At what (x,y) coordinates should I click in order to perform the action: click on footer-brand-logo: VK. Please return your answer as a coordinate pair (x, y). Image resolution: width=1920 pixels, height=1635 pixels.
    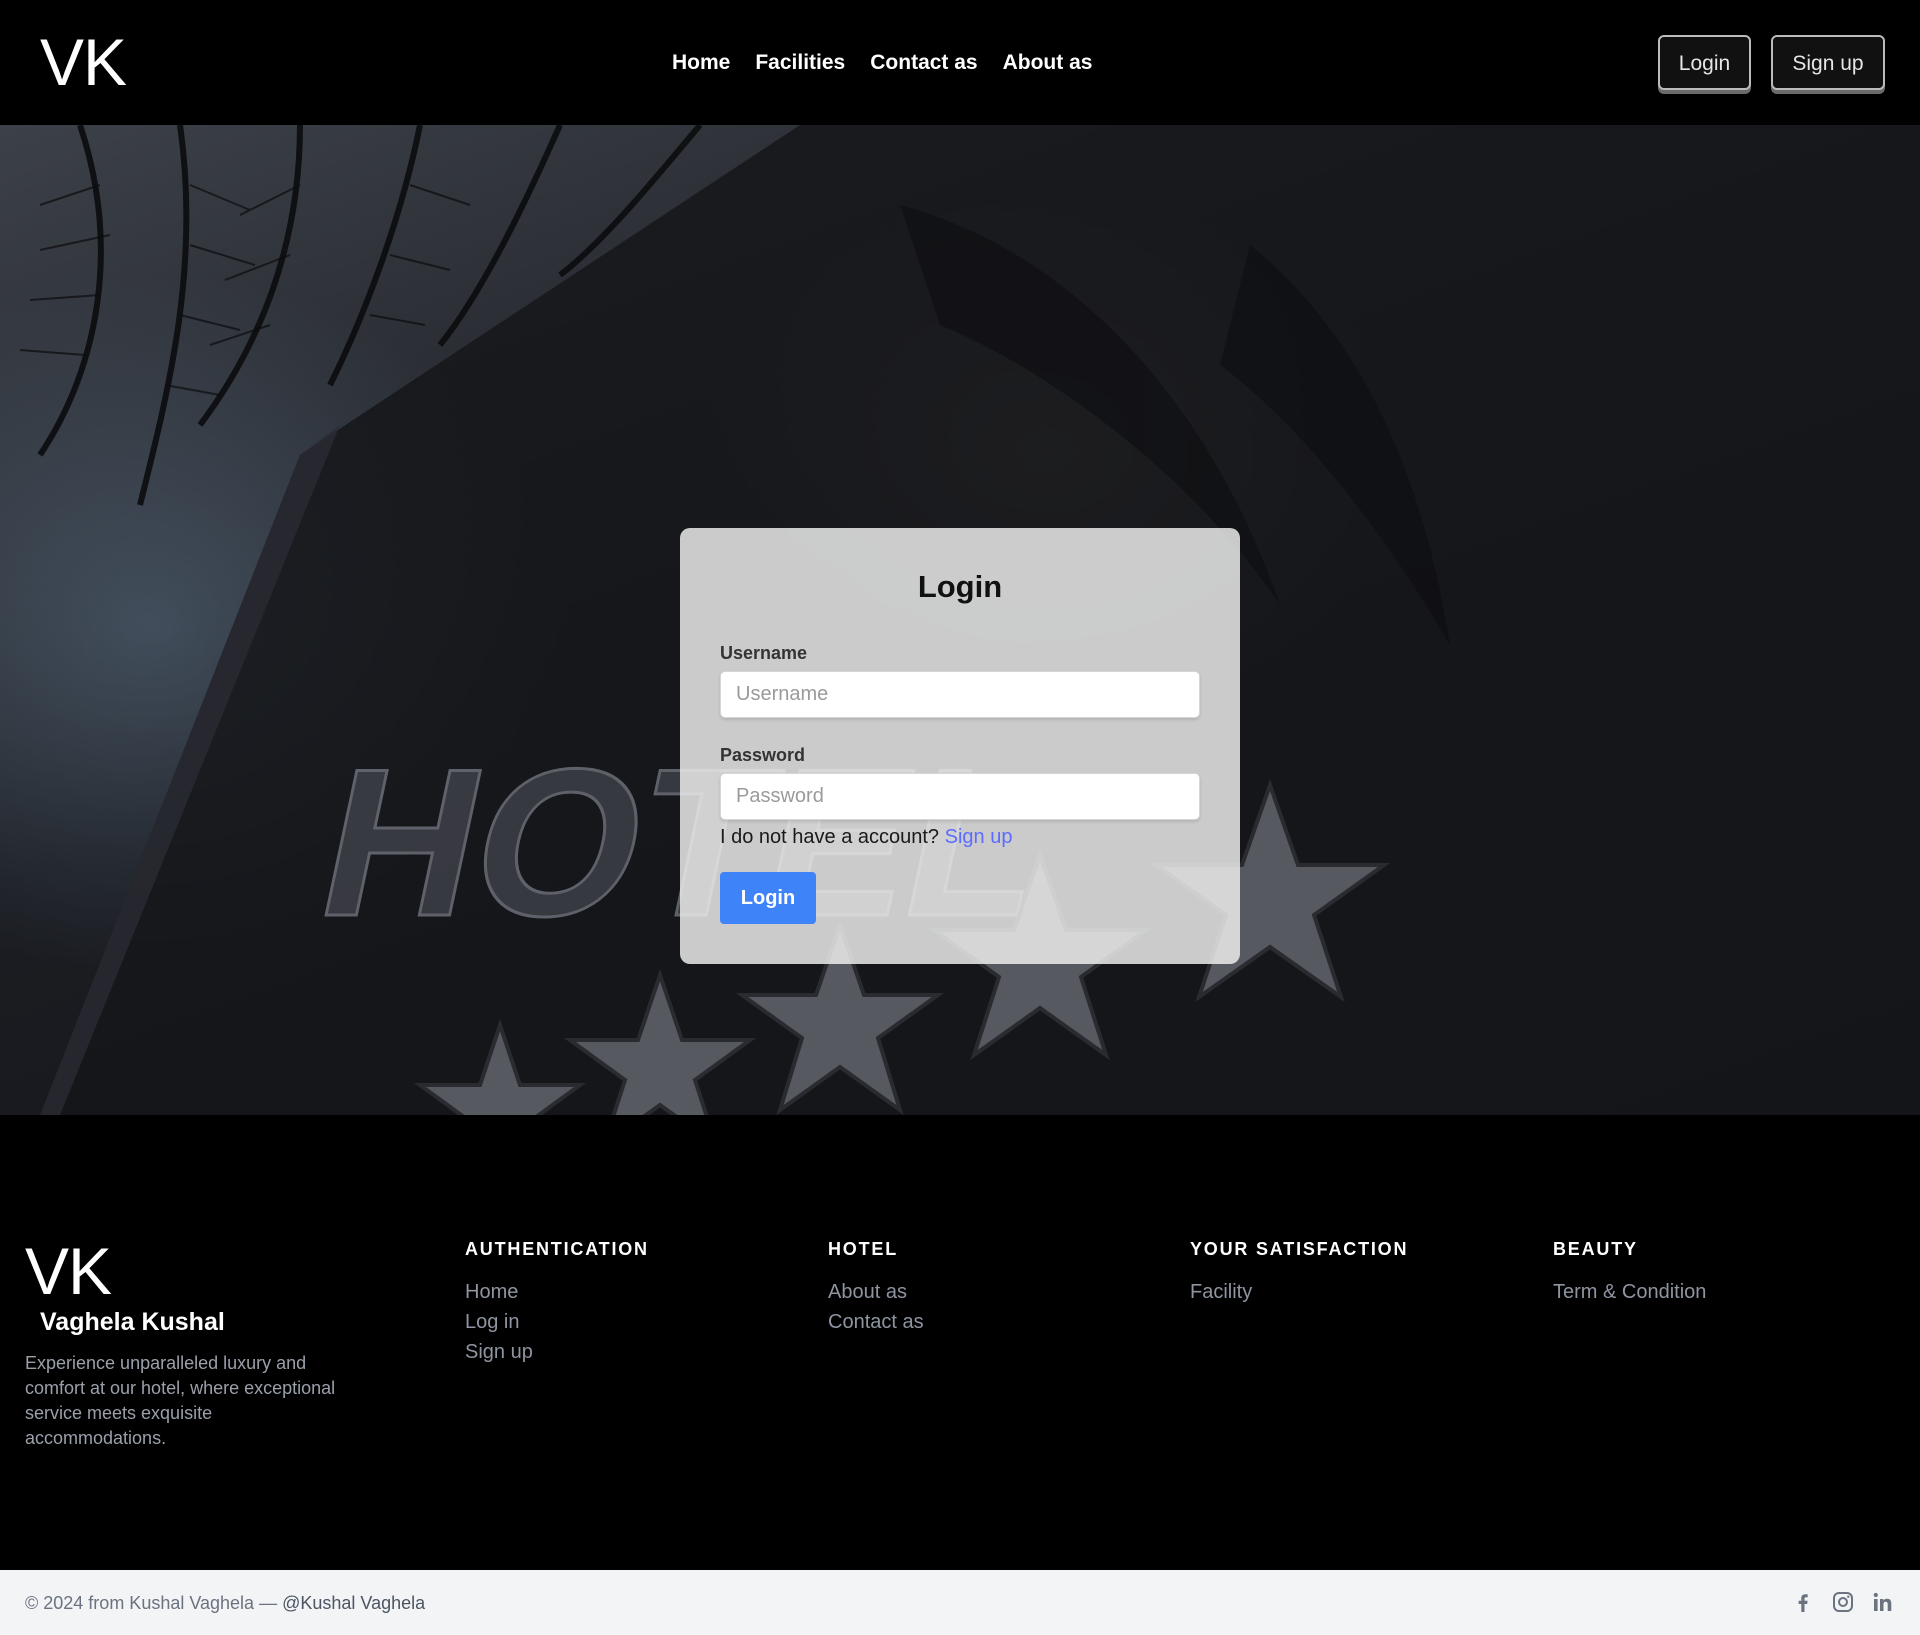
    Looking at the image, I should click on (68, 1271).